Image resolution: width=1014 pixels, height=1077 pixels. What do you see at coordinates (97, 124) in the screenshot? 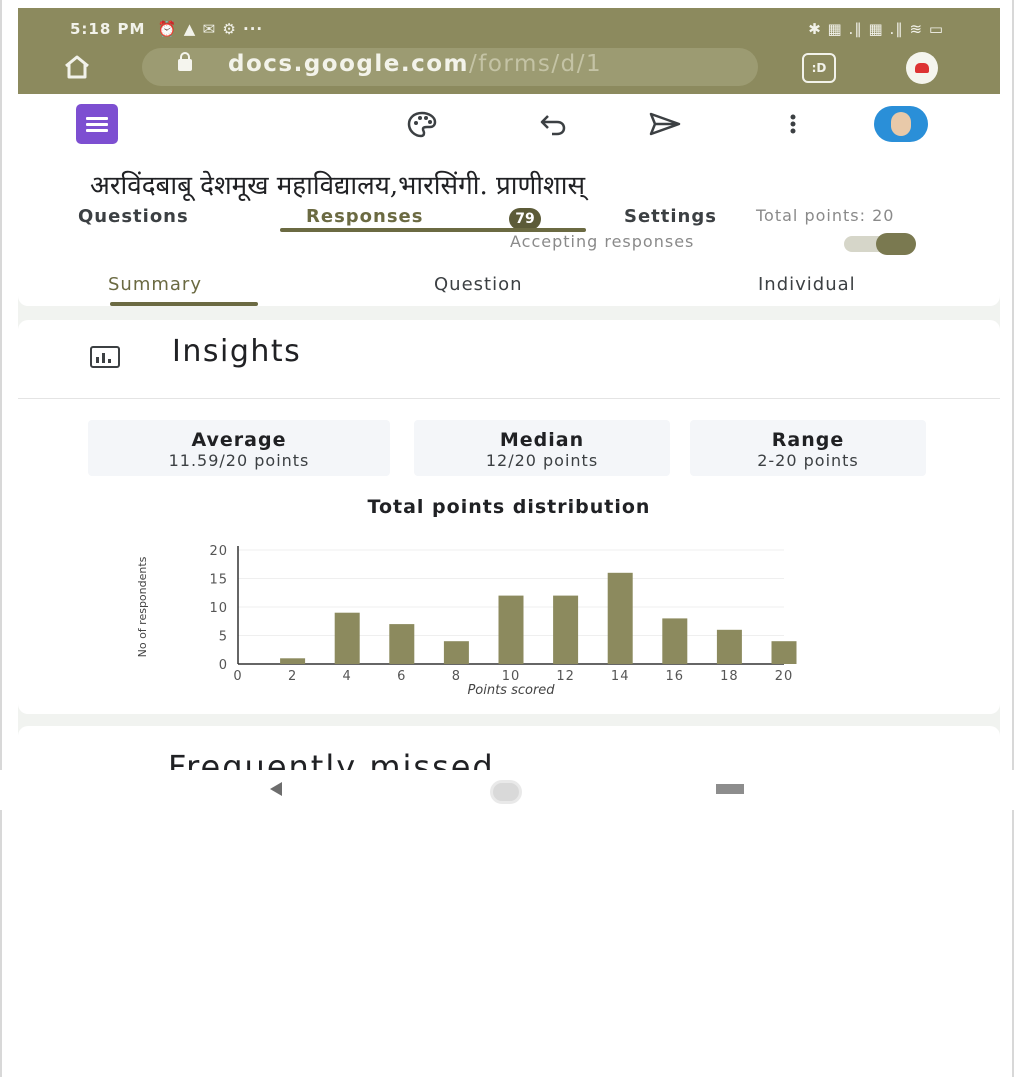
I see `google-forms-logo-icon` at bounding box center [97, 124].